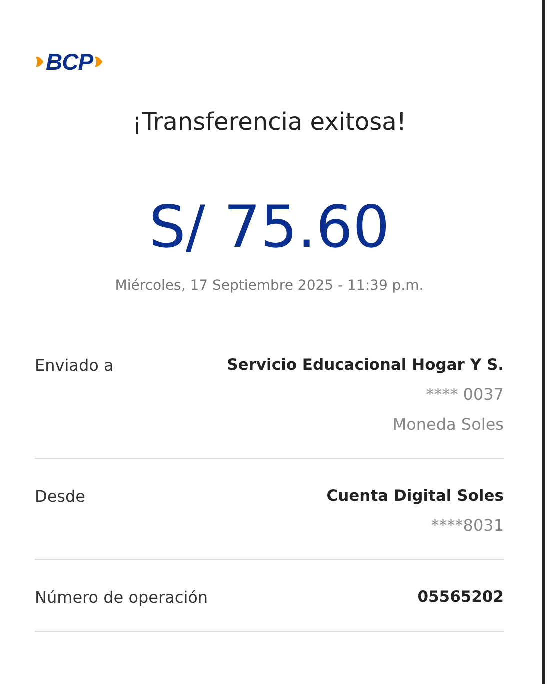  Describe the element at coordinates (60, 497) in the screenshot. I see `detail-label: Desde` at that location.